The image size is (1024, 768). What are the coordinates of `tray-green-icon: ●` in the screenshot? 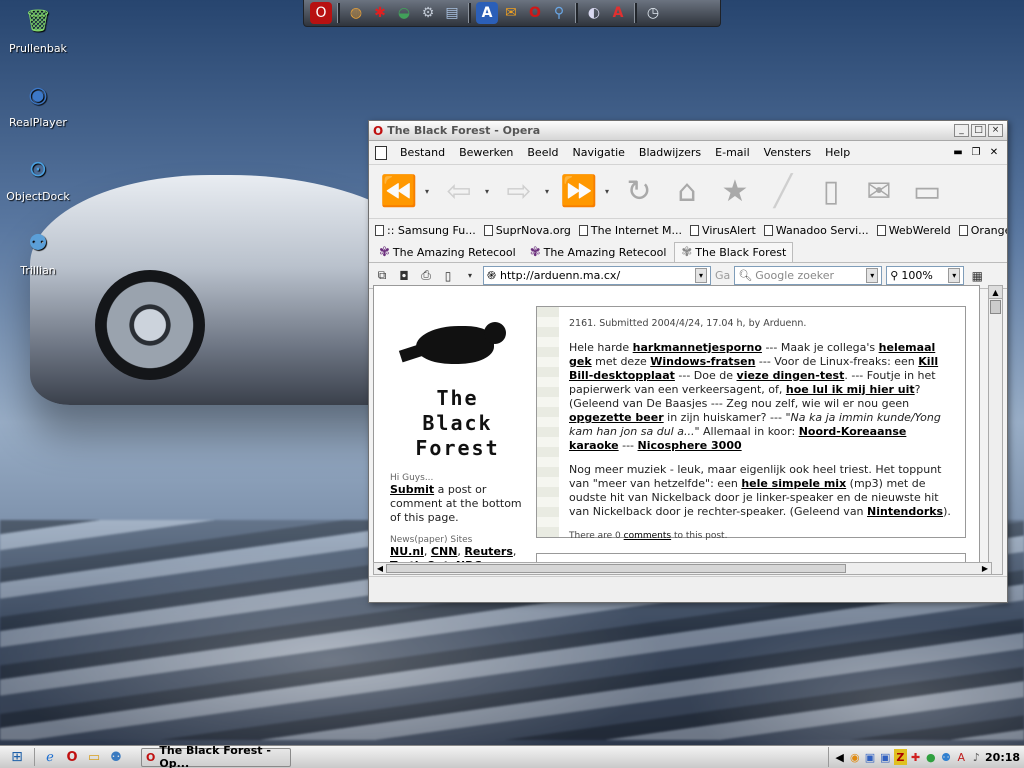 It's located at (930, 757).